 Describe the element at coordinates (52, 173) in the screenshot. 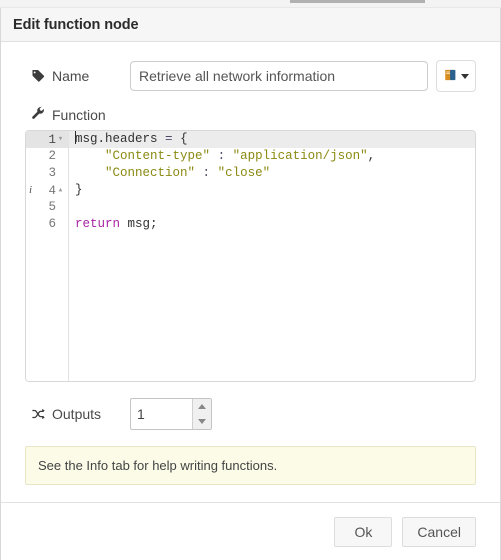

I see `gutter-line-number: 3` at that location.